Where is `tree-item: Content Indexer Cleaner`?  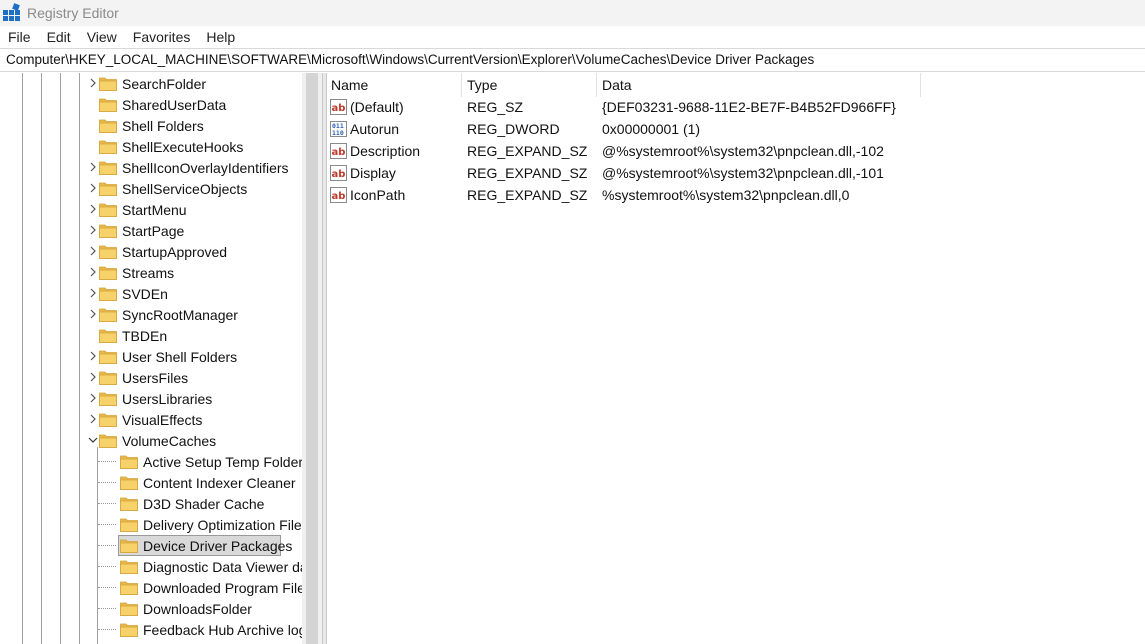 tree-item: Content Indexer Cleaner is located at coordinates (208, 482).